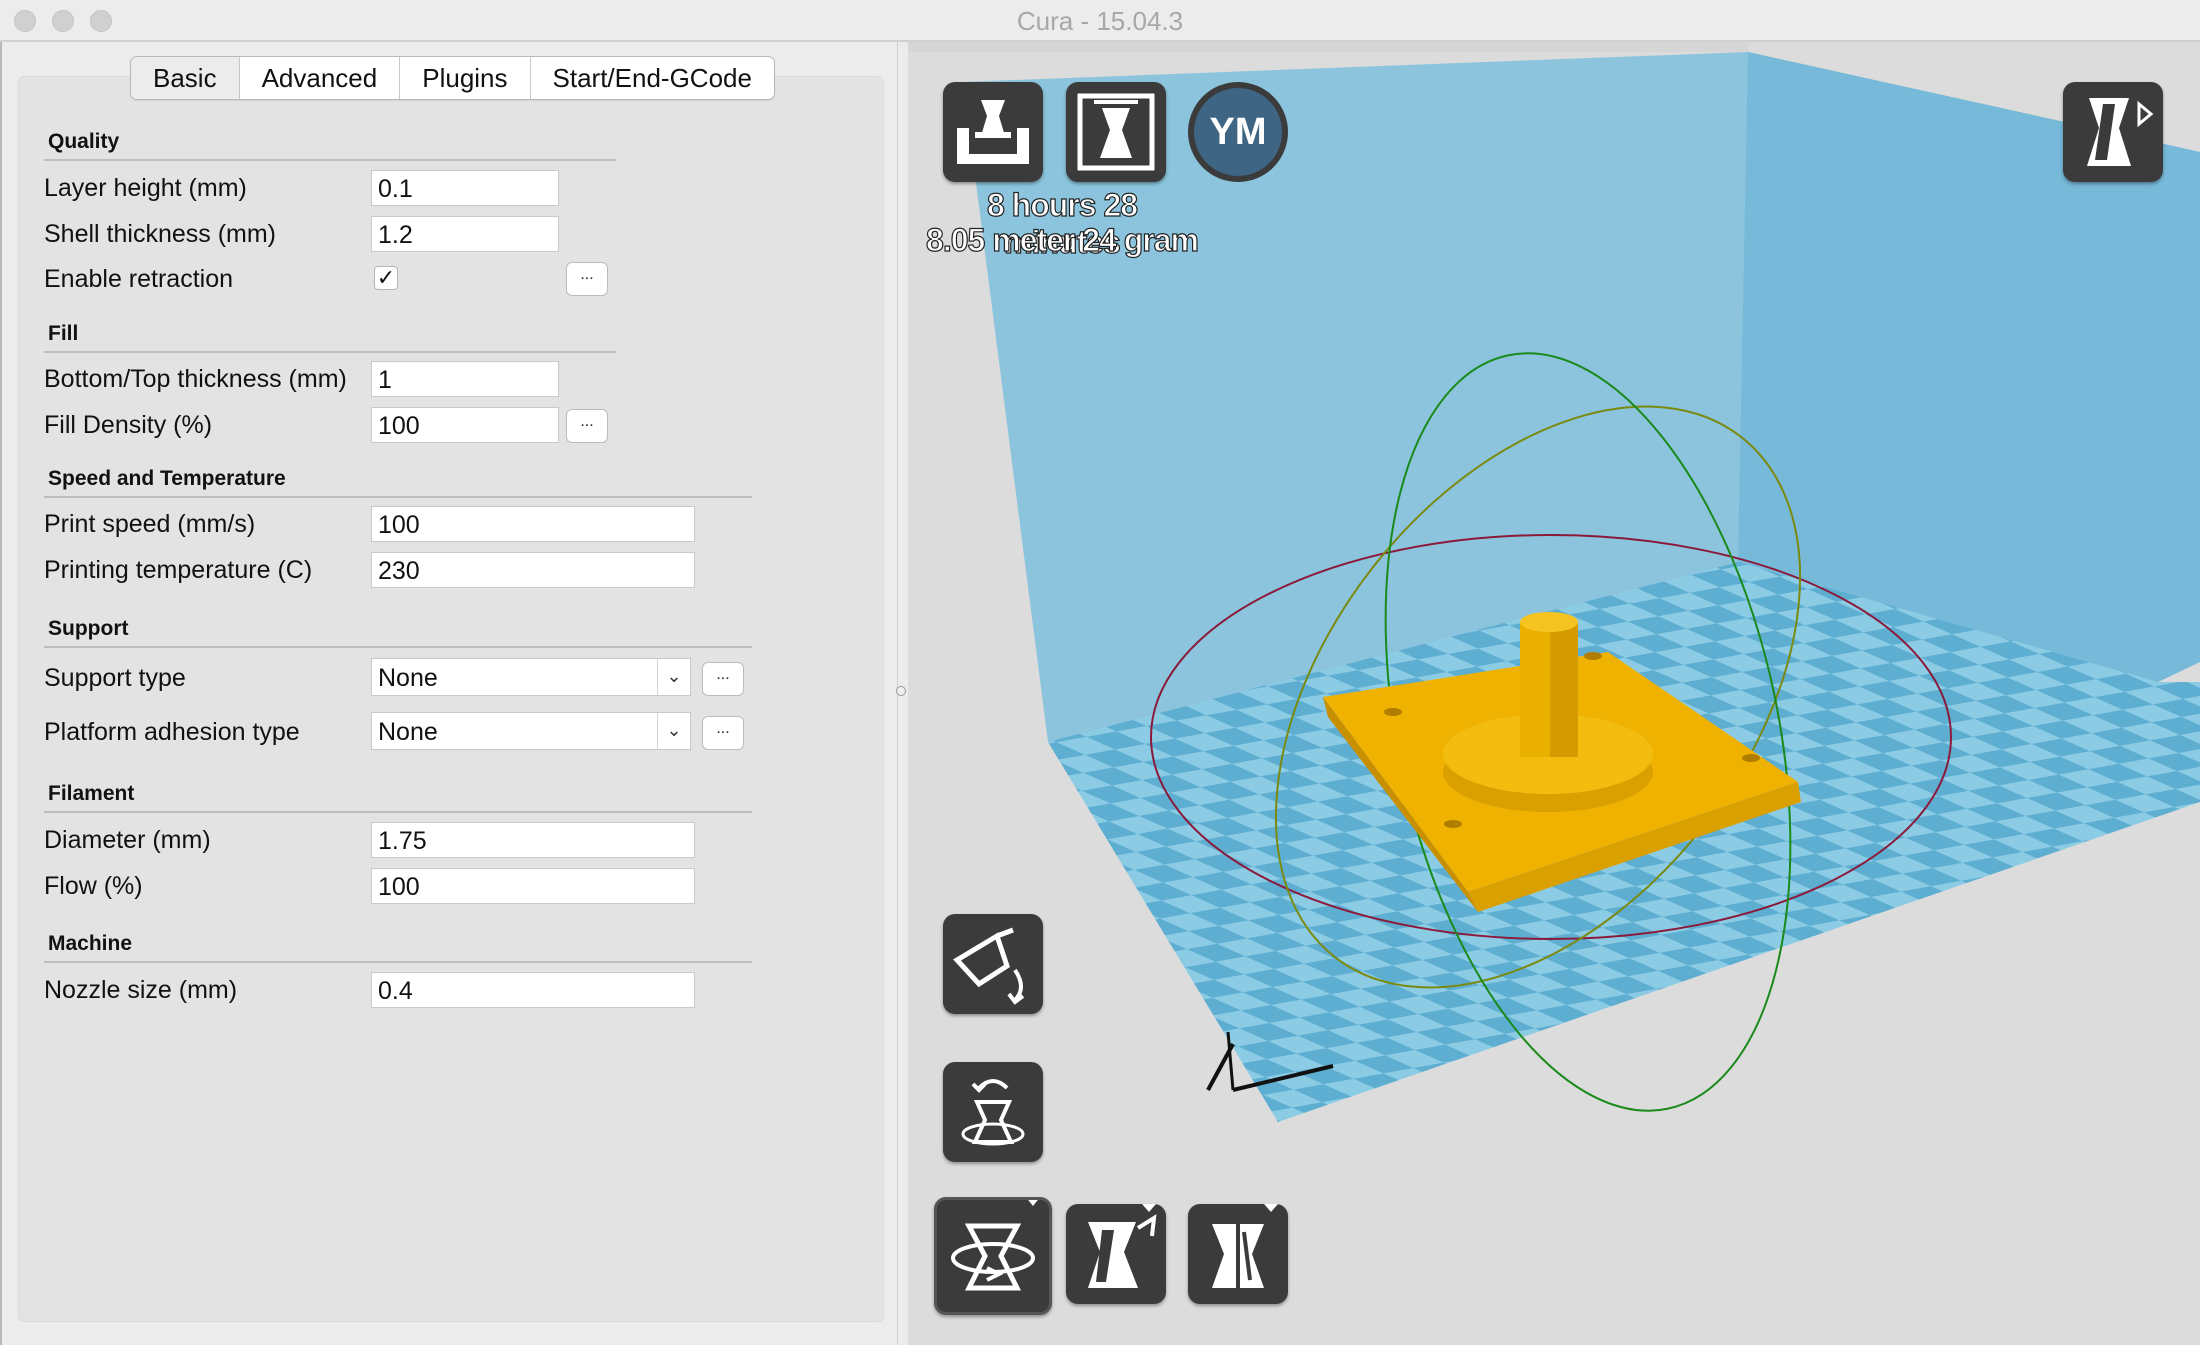  What do you see at coordinates (533, 524) in the screenshot?
I see `print-speed-input` at bounding box center [533, 524].